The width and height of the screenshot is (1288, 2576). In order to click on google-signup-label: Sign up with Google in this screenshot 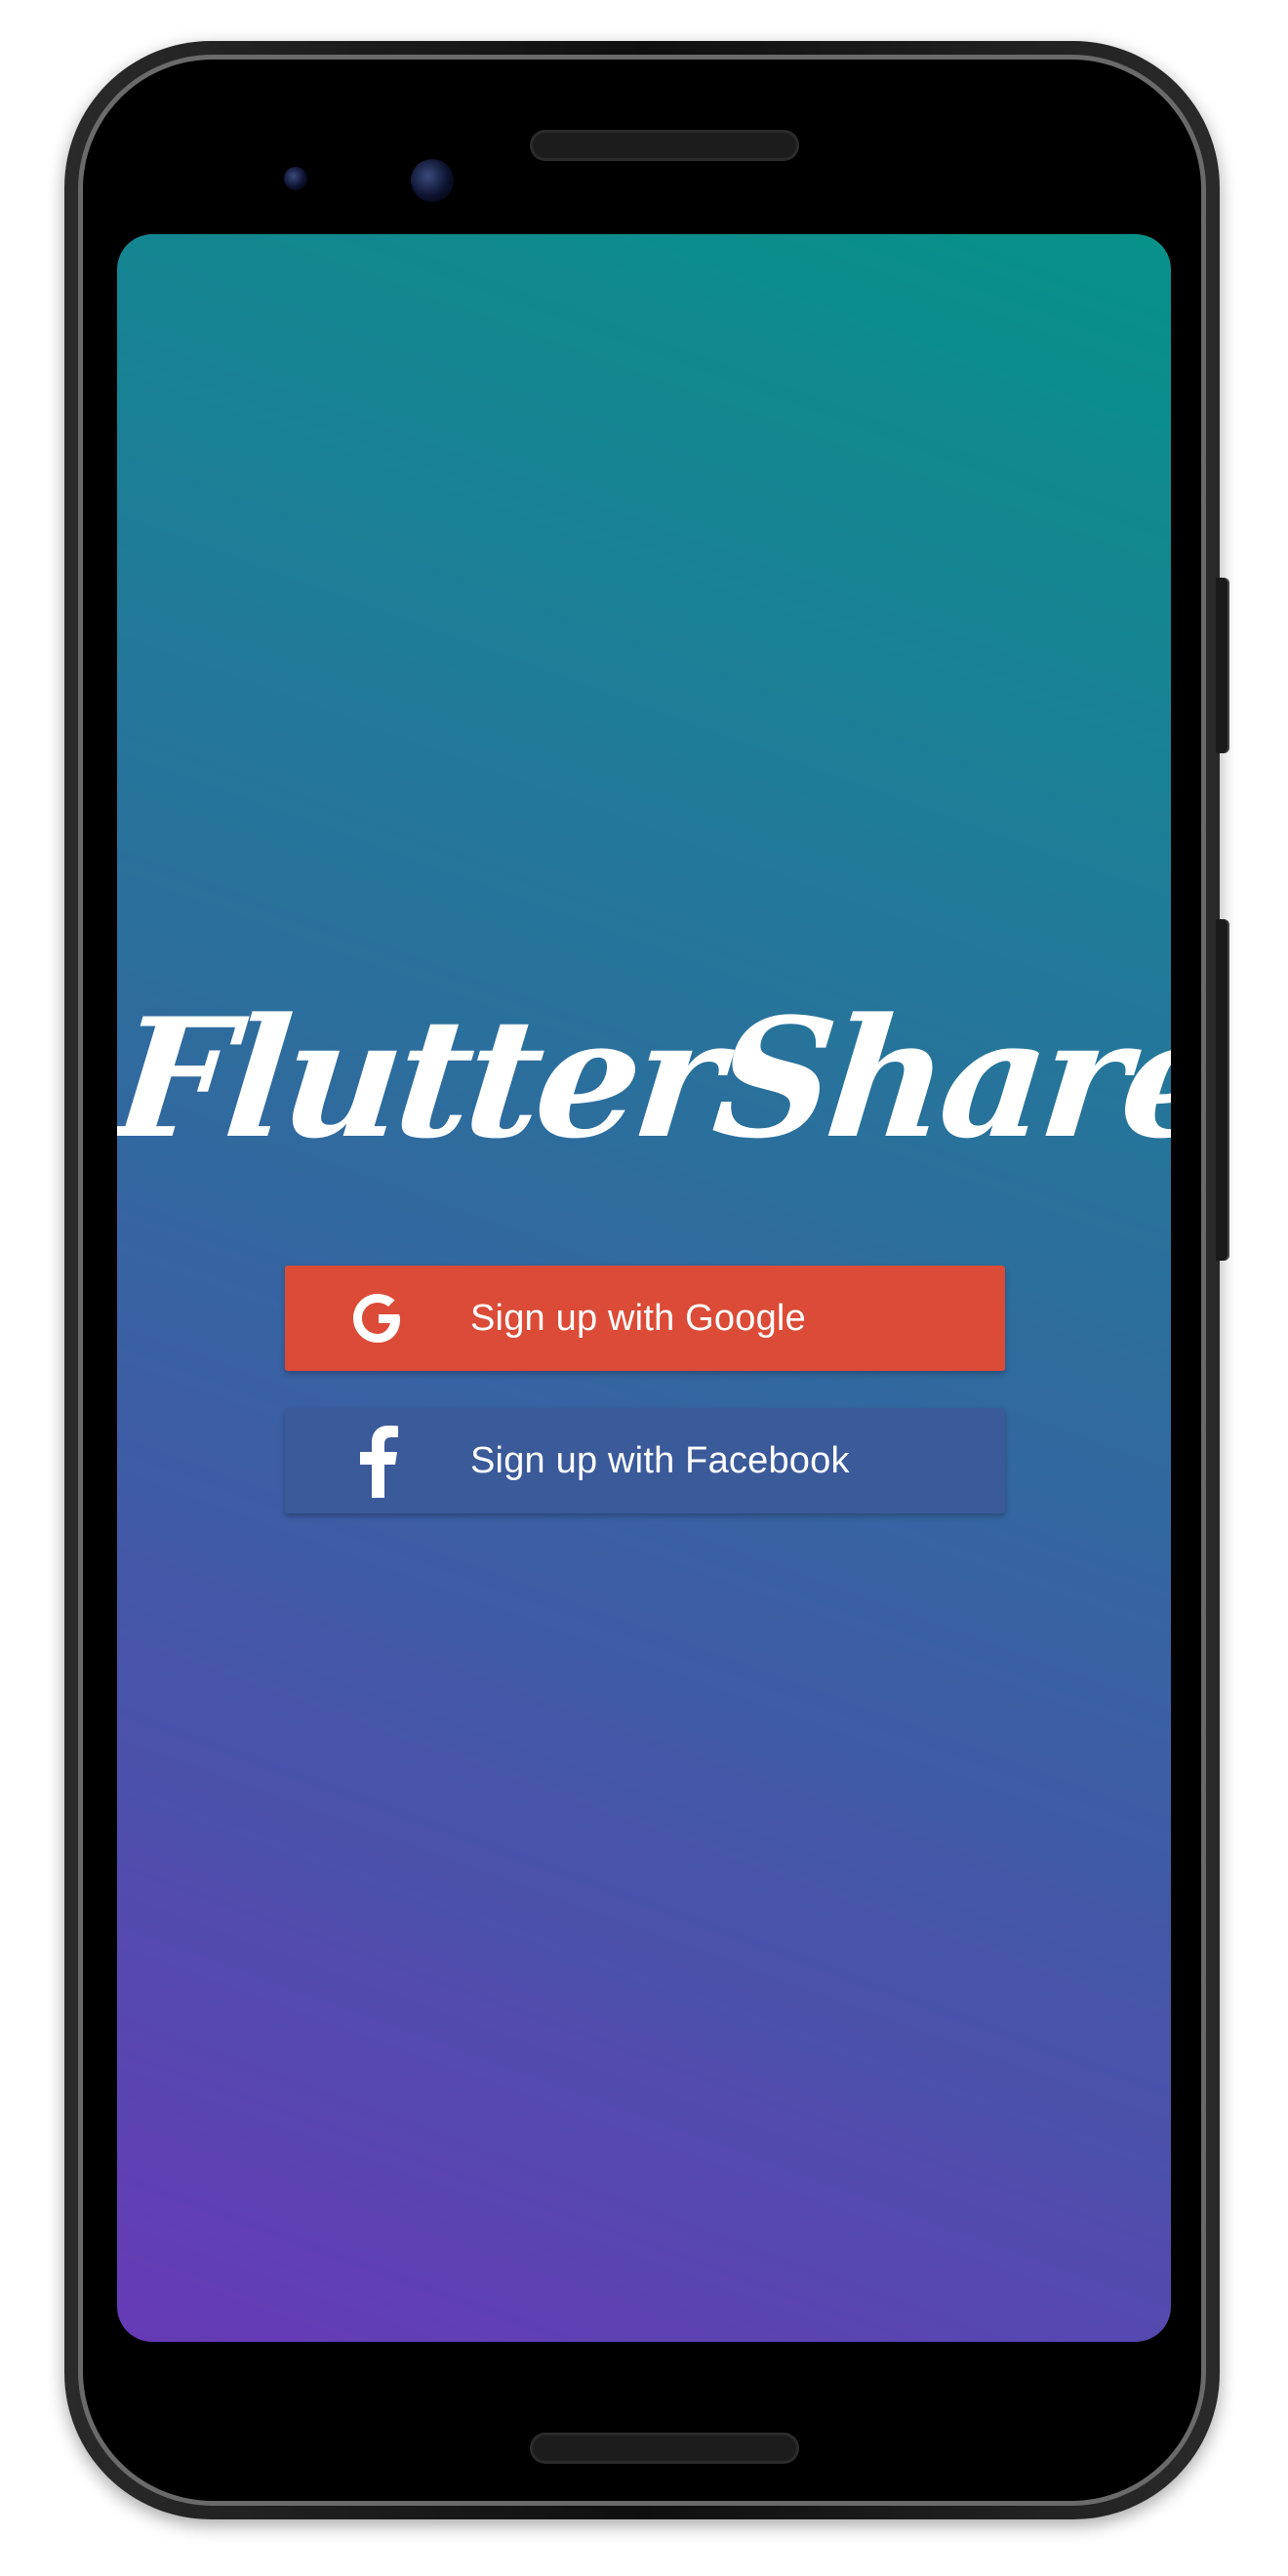, I will do `click(638, 1318)`.